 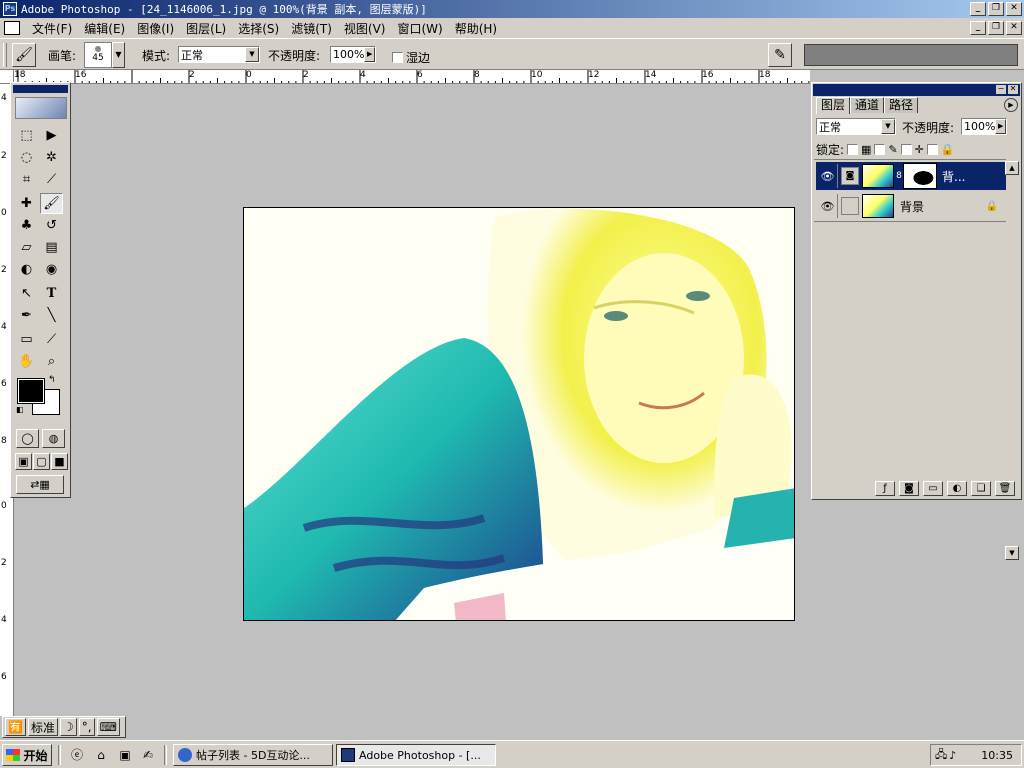 I want to click on swap-colors-icon: ↰, so click(x=52, y=380).